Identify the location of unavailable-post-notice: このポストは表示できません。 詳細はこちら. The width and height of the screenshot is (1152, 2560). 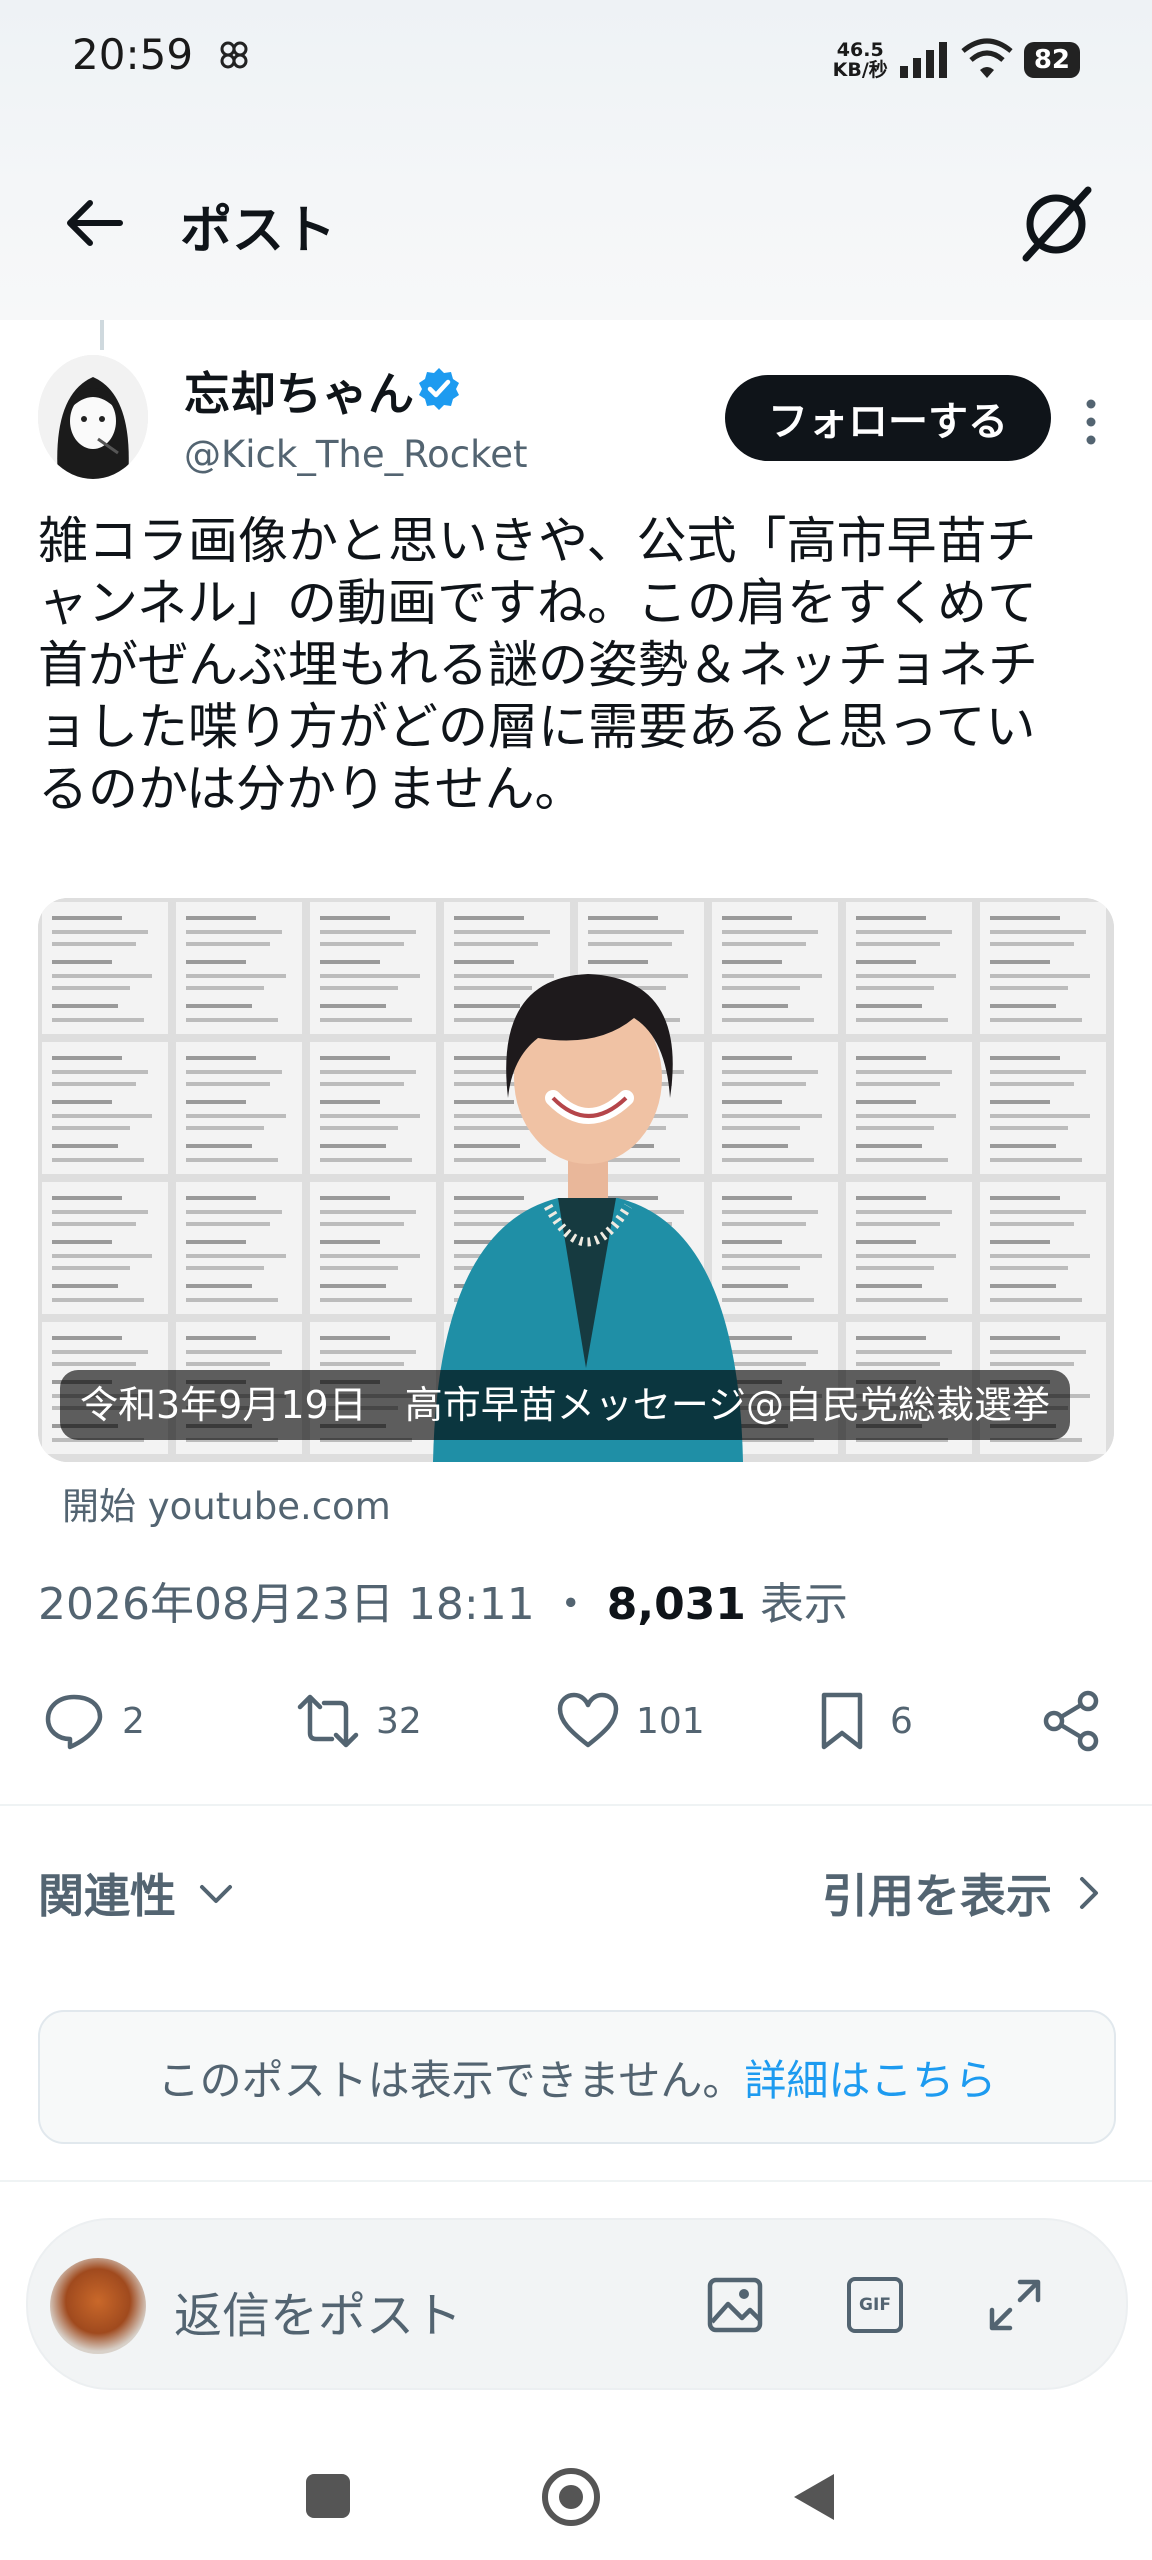
(577, 2077).